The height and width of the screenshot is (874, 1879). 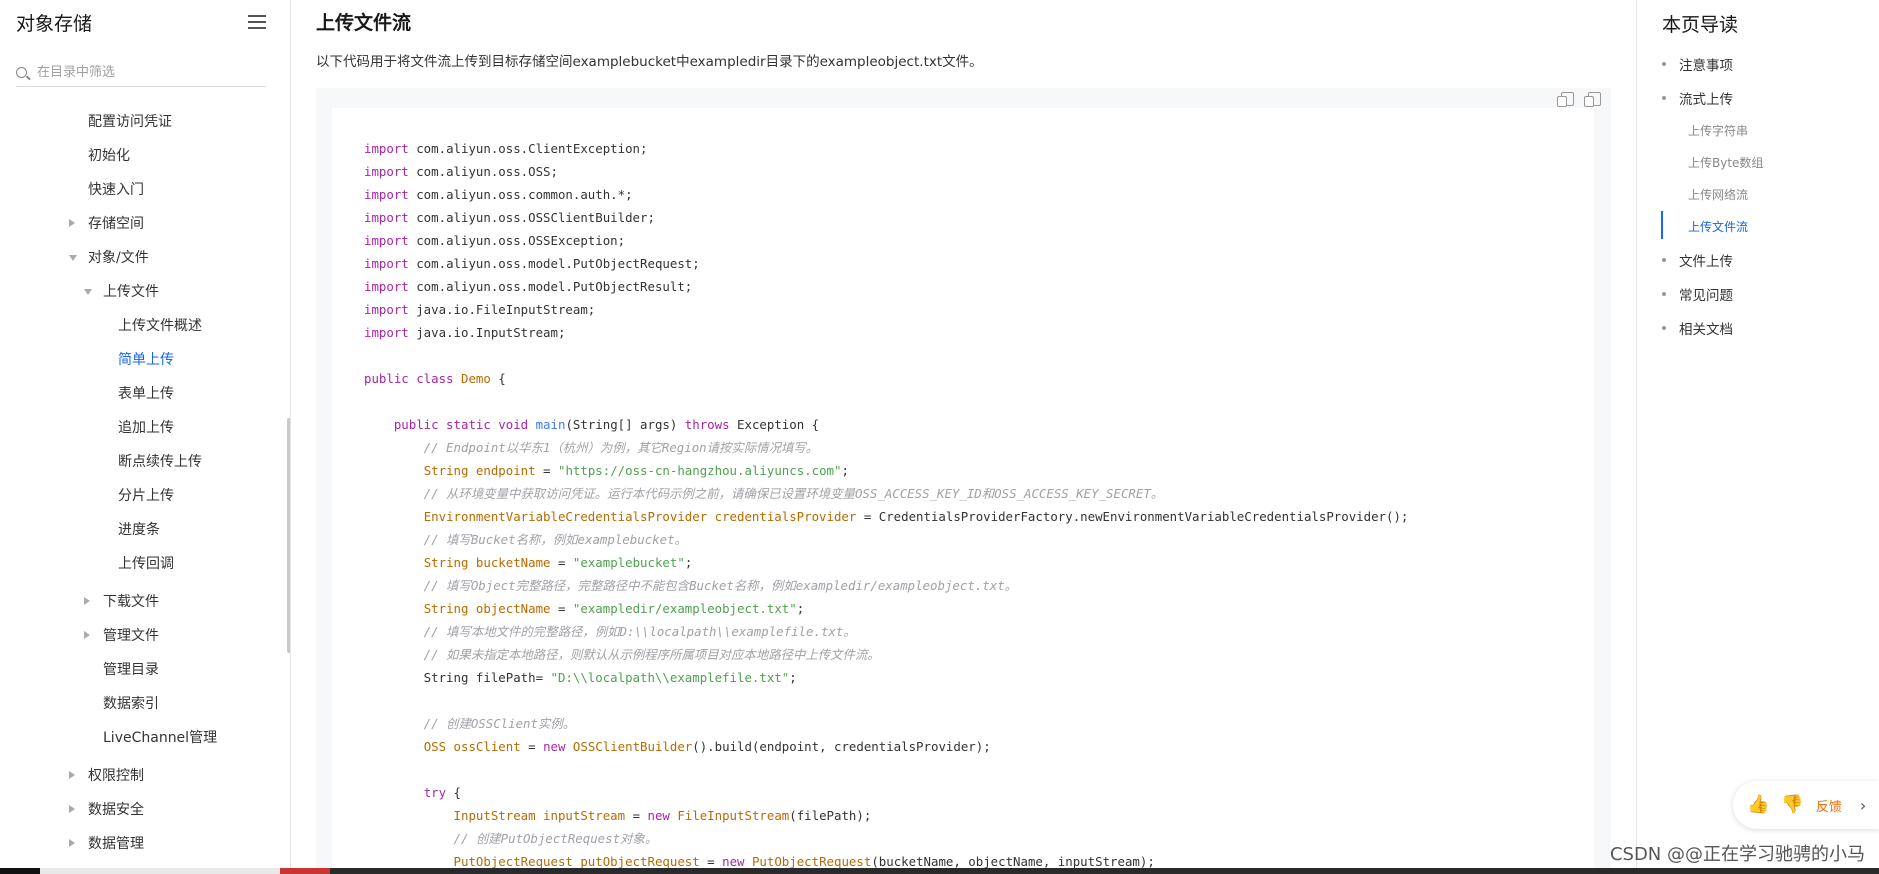 What do you see at coordinates (116, 810) in the screenshot?
I see `sidebar-item-data-security: 数据安全` at bounding box center [116, 810].